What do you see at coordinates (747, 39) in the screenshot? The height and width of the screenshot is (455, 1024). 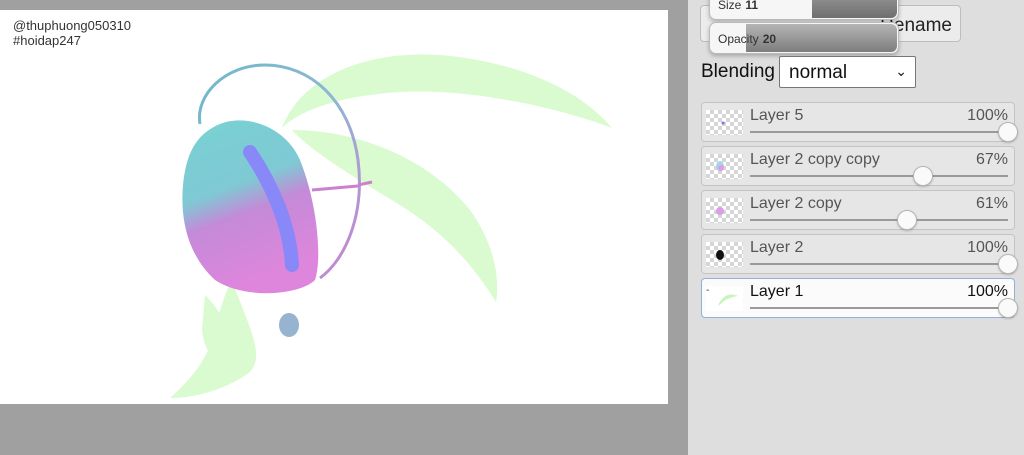 I see `brush-opacity-label: Opacity 20` at bounding box center [747, 39].